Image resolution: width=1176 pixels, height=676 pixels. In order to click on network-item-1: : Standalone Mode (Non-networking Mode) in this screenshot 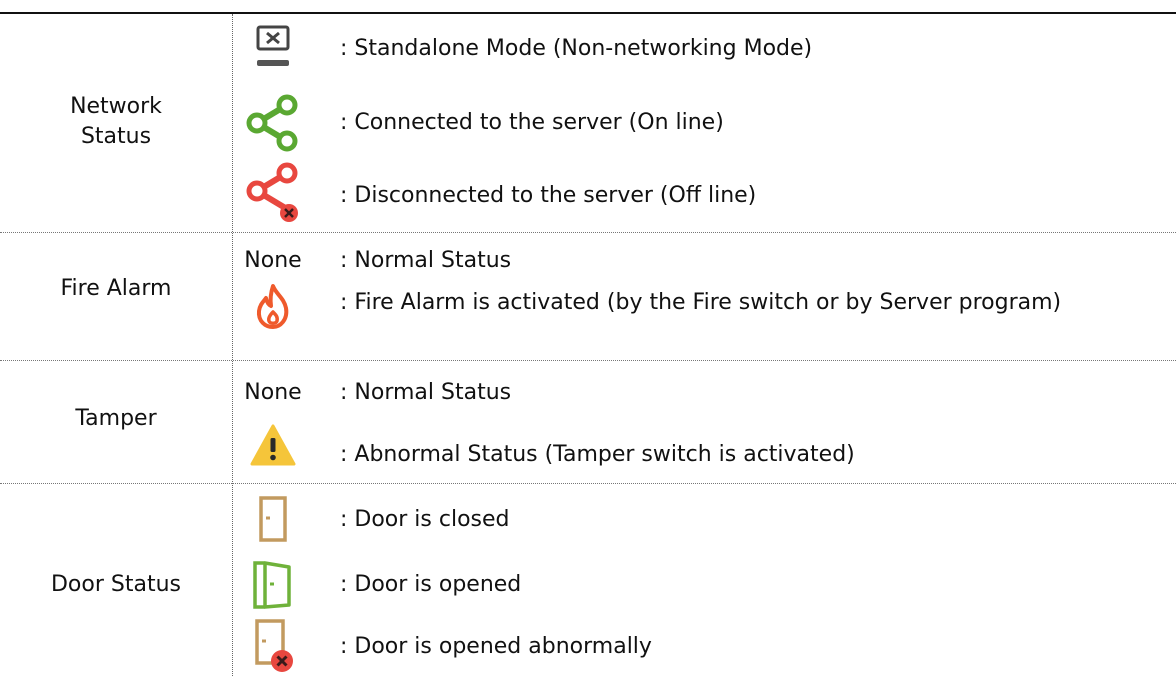, I will do `click(576, 48)`.